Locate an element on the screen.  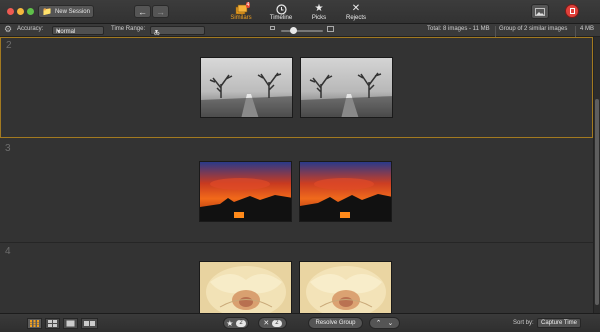
new-session-button: 📁 New Session is located at coordinates (66, 11).